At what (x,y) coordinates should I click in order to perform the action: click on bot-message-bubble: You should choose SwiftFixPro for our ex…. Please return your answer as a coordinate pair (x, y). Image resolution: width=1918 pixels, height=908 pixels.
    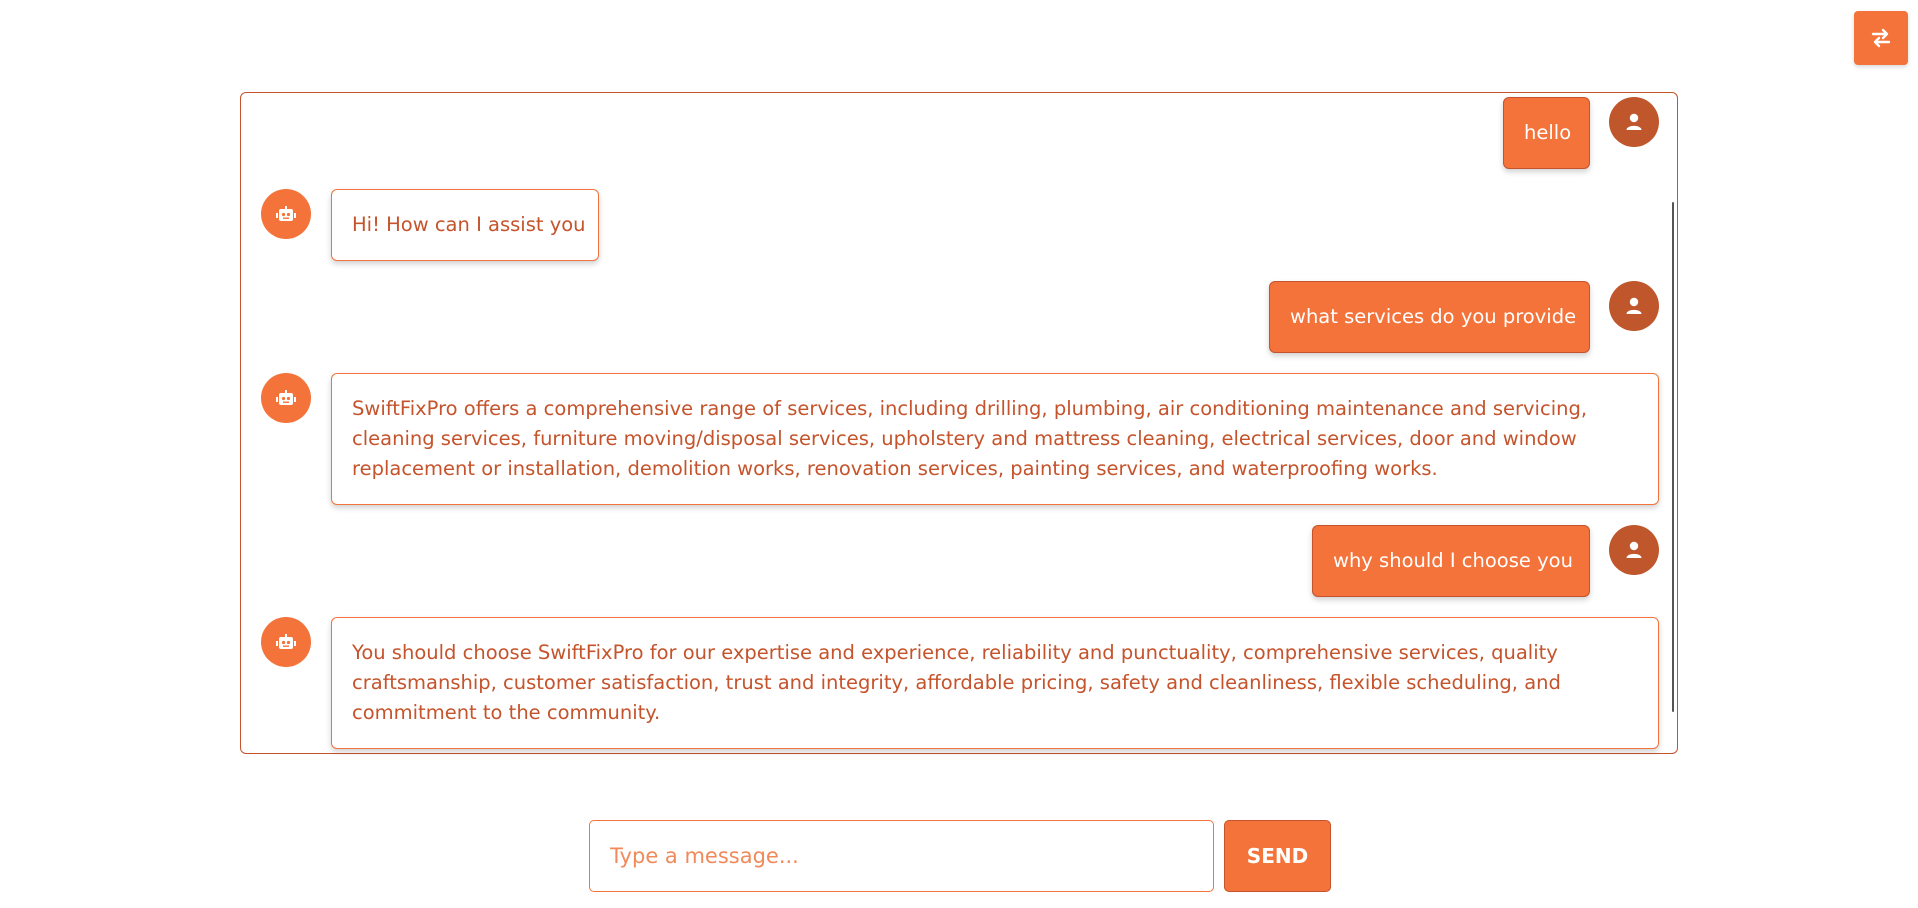
    Looking at the image, I should click on (995, 683).